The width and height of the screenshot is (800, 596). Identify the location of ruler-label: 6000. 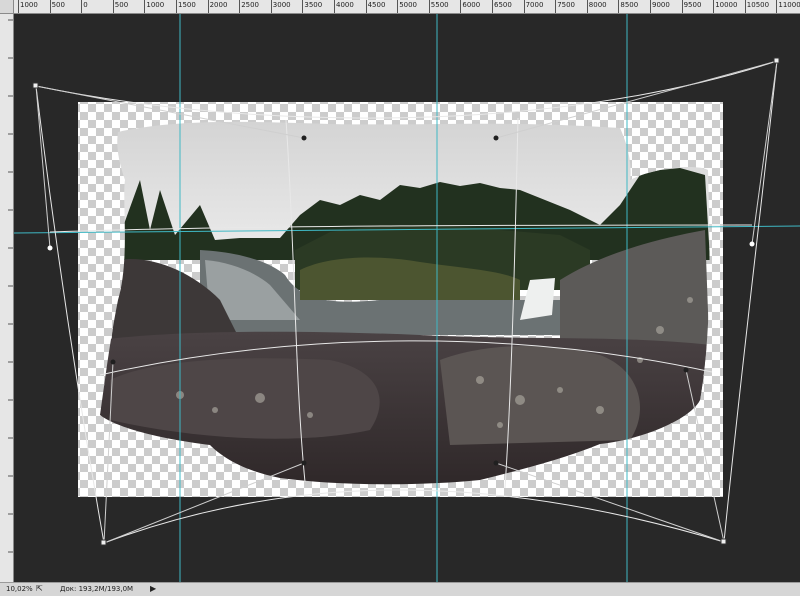
(471, 5).